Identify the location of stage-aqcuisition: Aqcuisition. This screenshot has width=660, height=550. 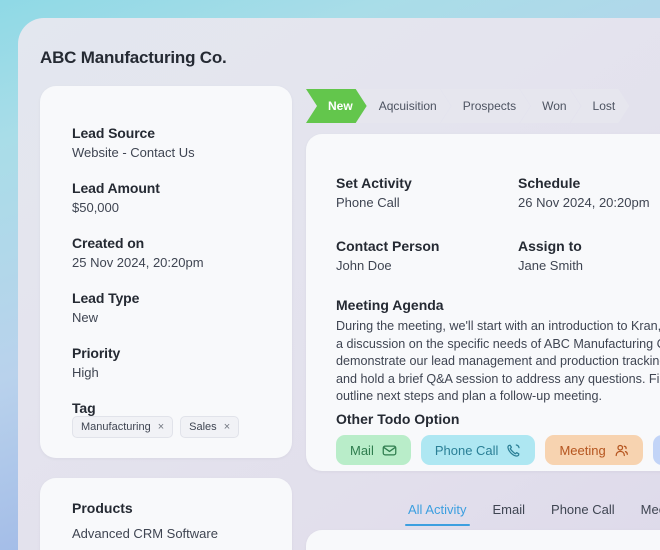
(404, 106).